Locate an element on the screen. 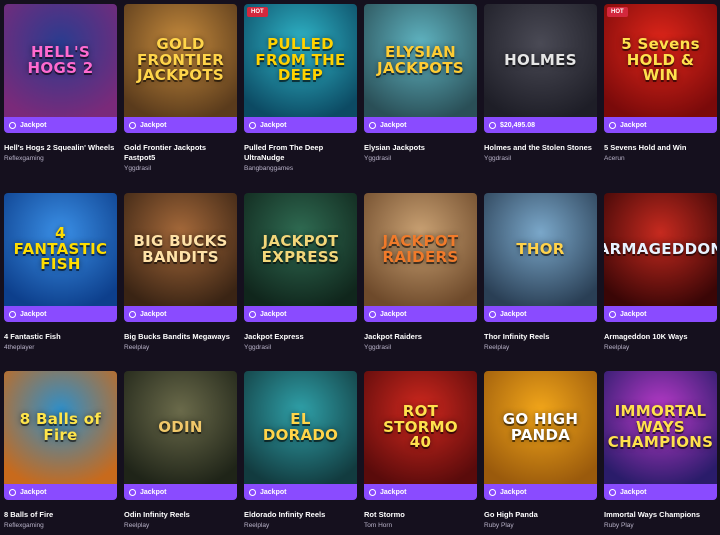 The height and width of the screenshot is (535, 720). game-provider: Bangbanggames is located at coordinates (269, 168).